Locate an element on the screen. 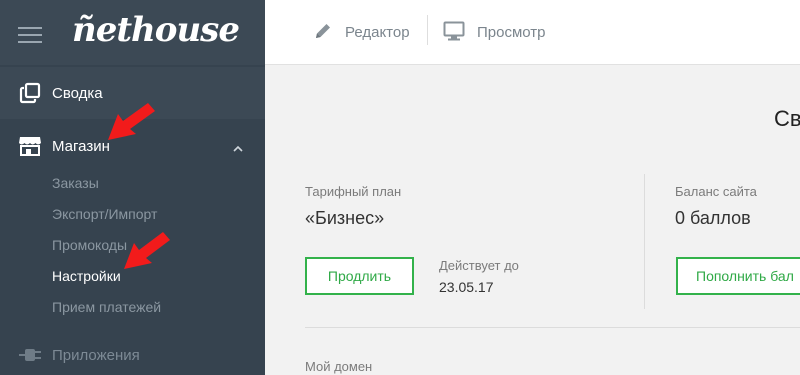 The height and width of the screenshot is (375, 800). balance-value: 0 баллов is located at coordinates (713, 218).